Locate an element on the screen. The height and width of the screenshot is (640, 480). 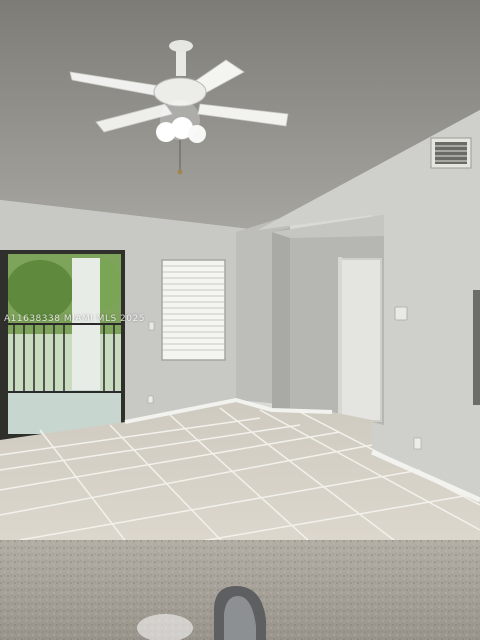
air-vent-icon is located at coordinates (451, 153).